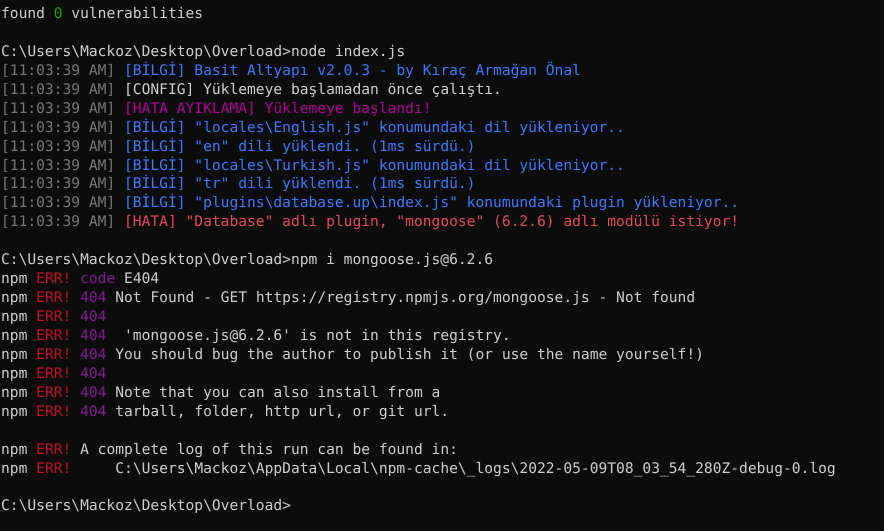 The width and height of the screenshot is (884, 531). I want to click on terminal-line: npm ERR! 404 Note that you can also install from a, so click(220, 393).